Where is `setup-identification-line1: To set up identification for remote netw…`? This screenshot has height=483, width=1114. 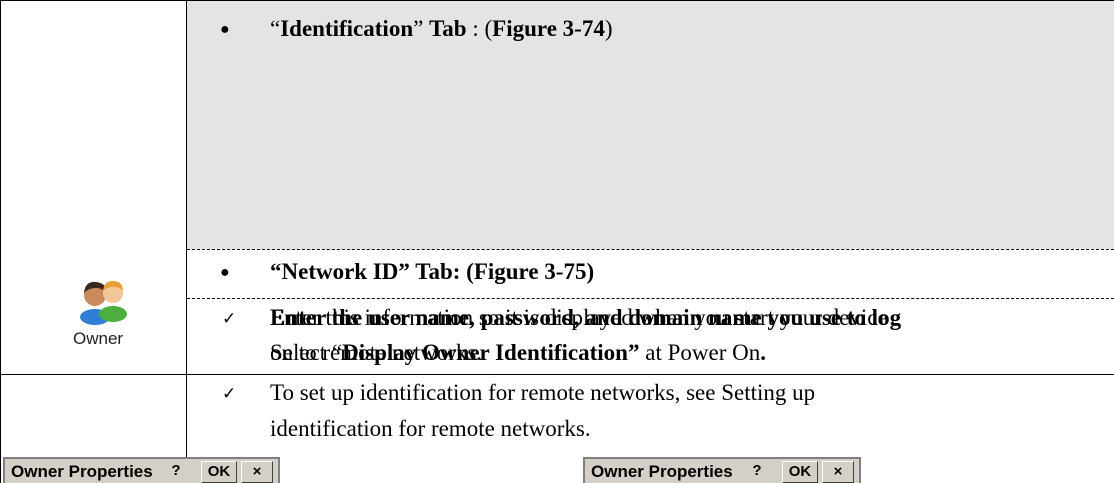
setup-identification-line1: To set up identification for remote netw… is located at coordinates (543, 392).